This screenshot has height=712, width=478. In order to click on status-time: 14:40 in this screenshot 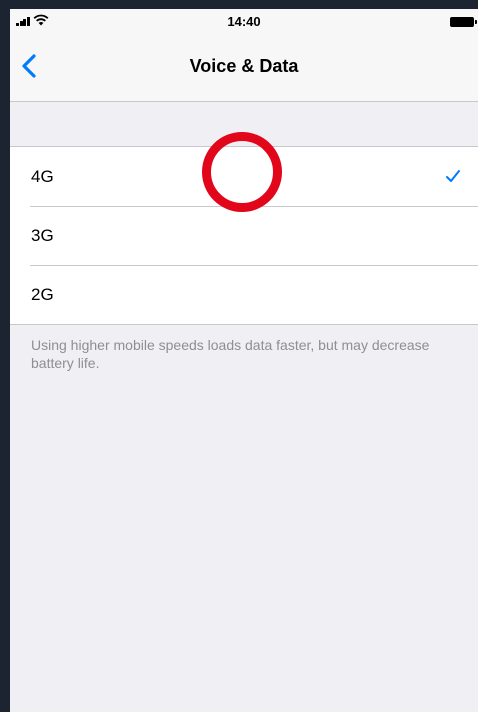, I will do `click(244, 21)`.